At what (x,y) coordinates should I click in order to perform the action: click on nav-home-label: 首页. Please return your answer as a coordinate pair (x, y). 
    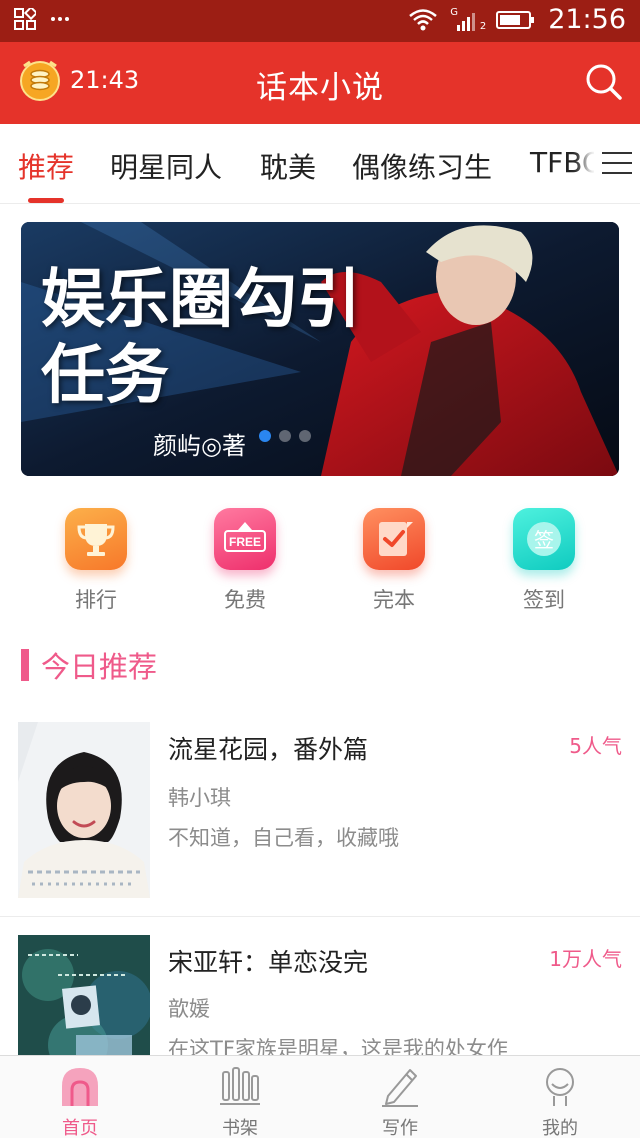
    Looking at the image, I should click on (80, 1128).